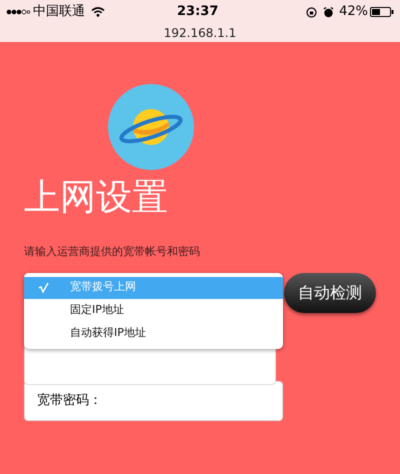 This screenshot has width=400, height=474. What do you see at coordinates (153, 333) in the screenshot?
I see `menu-option: 自动获得IP地址` at bounding box center [153, 333].